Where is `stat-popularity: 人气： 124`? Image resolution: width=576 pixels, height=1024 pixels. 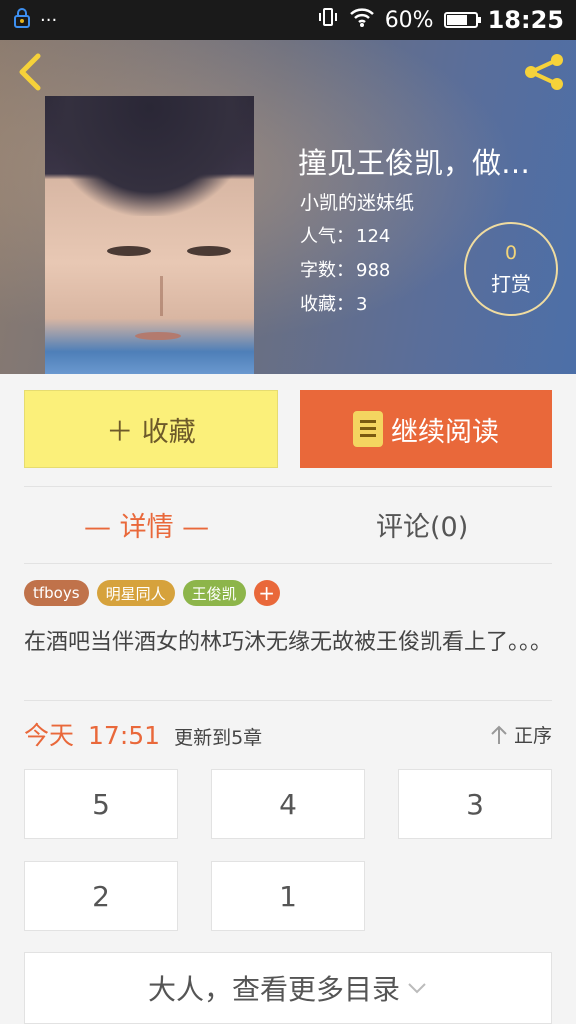 stat-popularity: 人气： 124 is located at coordinates (345, 235).